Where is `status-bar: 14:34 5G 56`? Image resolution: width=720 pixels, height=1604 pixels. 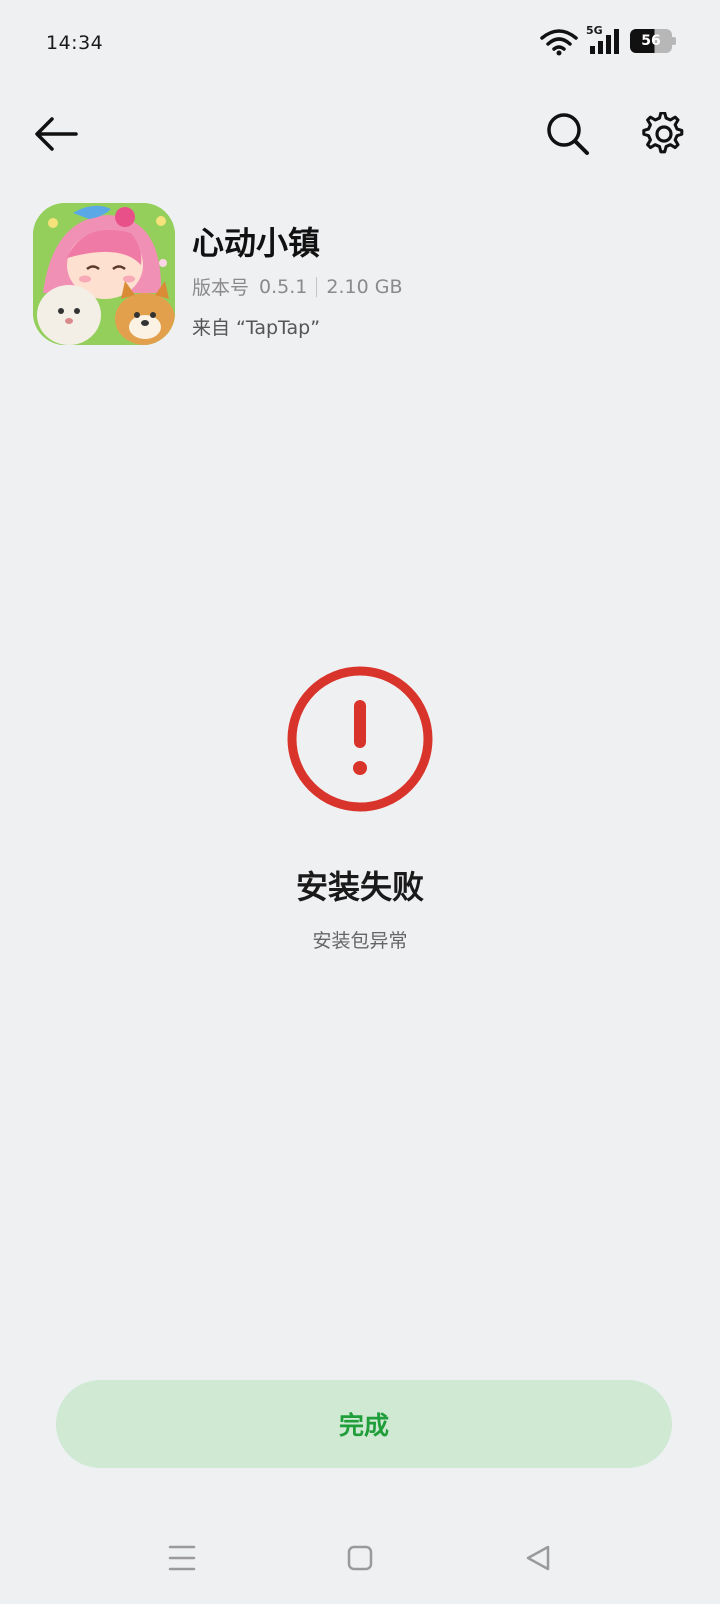
status-bar: 14:34 5G 56 is located at coordinates (360, 45).